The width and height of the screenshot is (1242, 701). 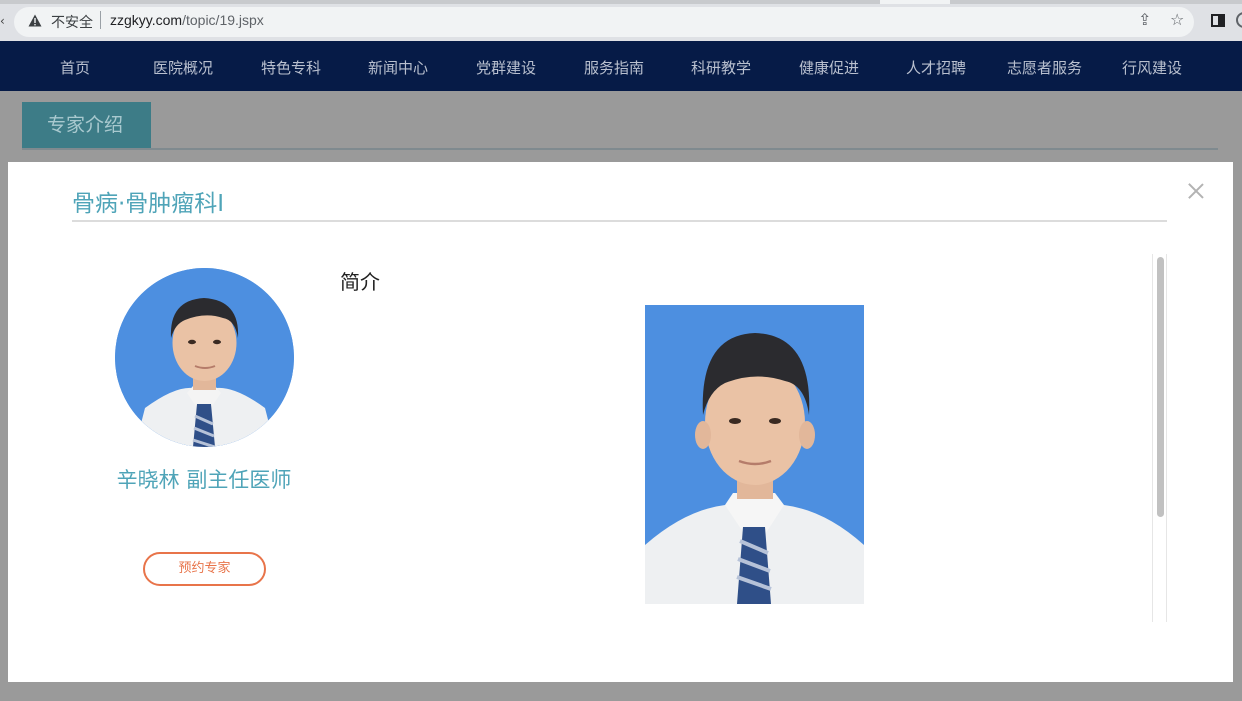 I want to click on nav-item-conduct: 行风建设, so click(x=1152, y=67).